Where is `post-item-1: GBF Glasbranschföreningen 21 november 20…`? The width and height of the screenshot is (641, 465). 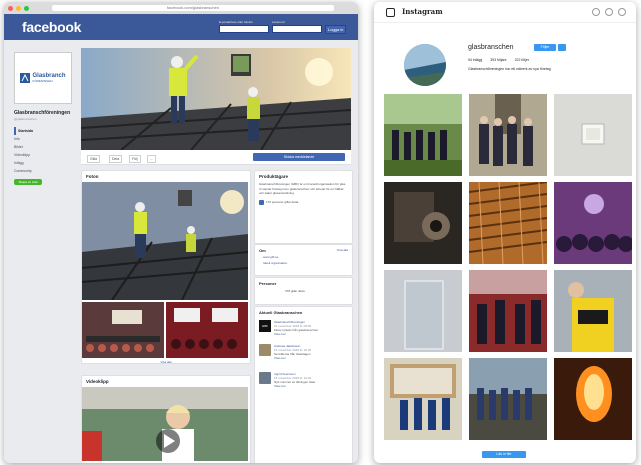 post-item-1: GBF Glasbranschföreningen 21 november 20… is located at coordinates (303, 328).